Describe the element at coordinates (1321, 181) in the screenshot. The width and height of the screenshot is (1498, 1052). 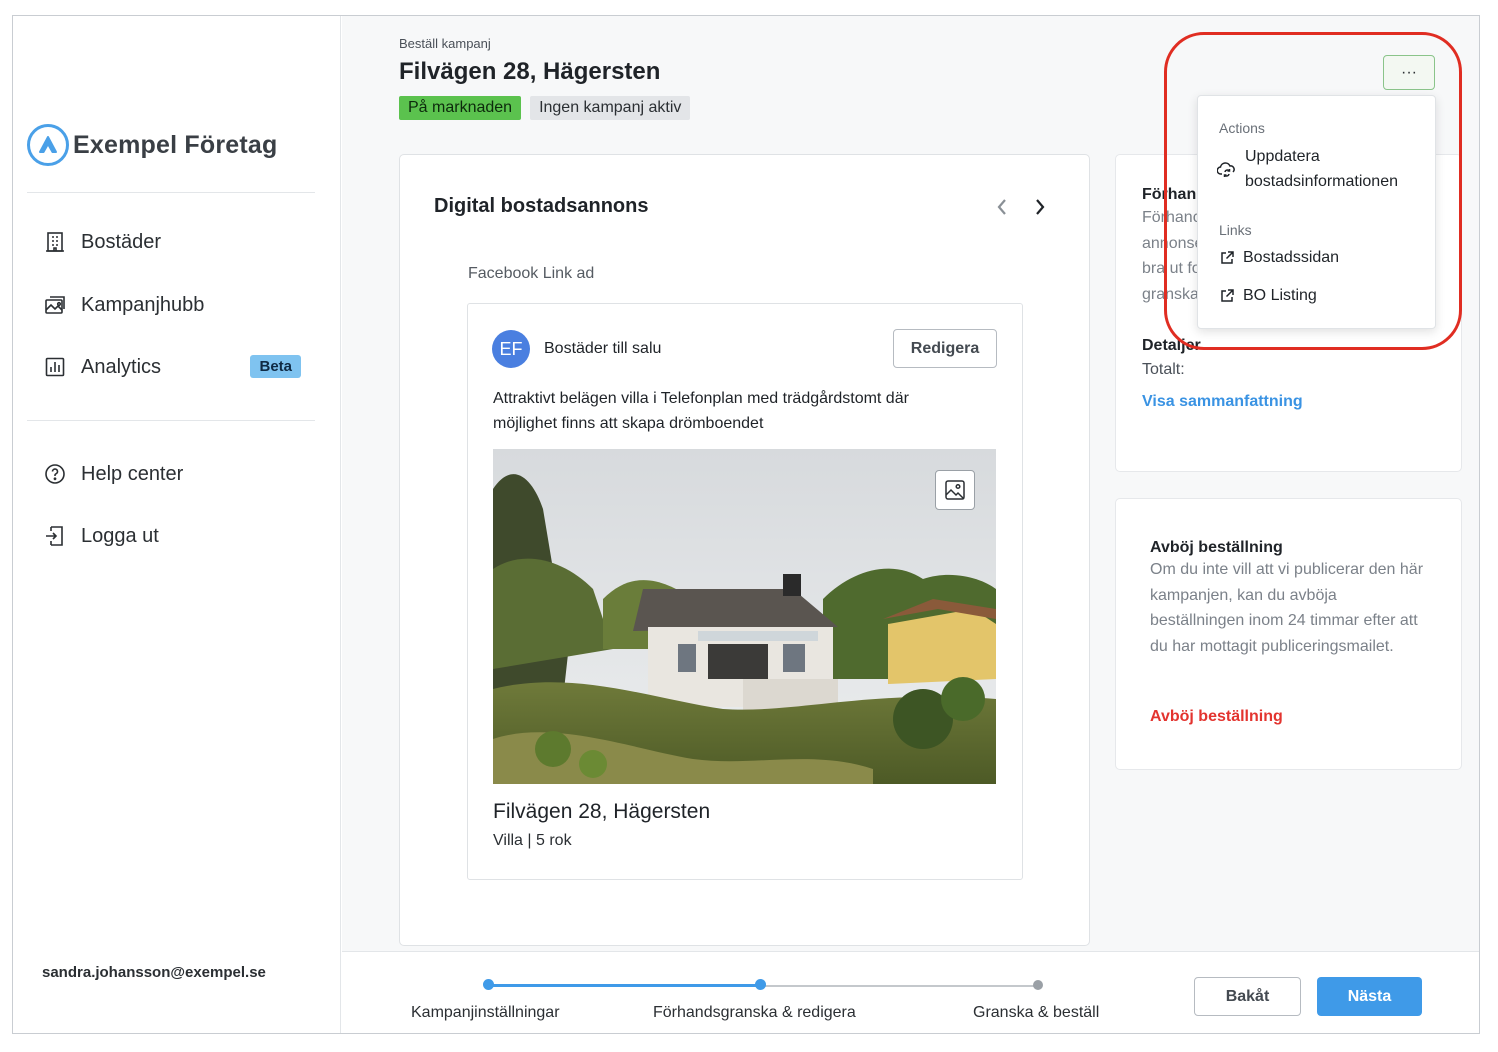
I see `menu-item-label-line: bostadsinformationen` at that location.